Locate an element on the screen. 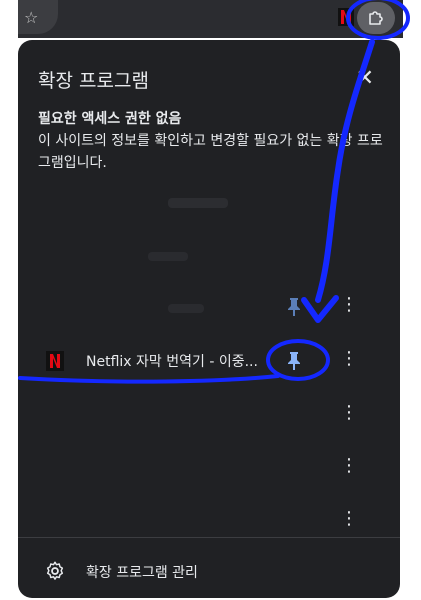  extensions-button is located at coordinates (376, 18).